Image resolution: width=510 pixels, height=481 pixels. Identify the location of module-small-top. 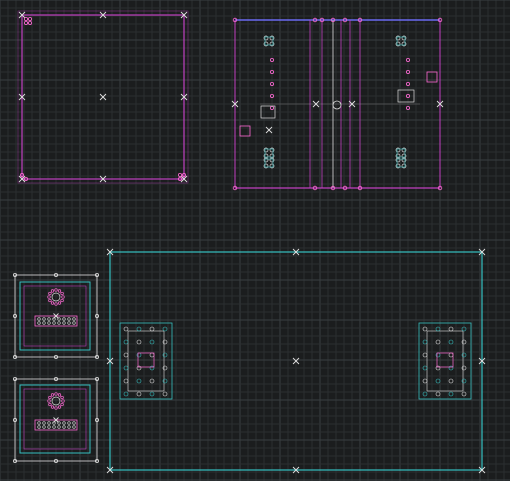
(56, 315).